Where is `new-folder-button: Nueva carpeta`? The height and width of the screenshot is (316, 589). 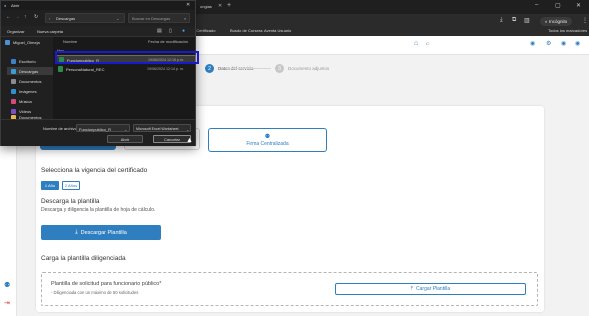 new-folder-button: Nueva carpeta is located at coordinates (50, 31).